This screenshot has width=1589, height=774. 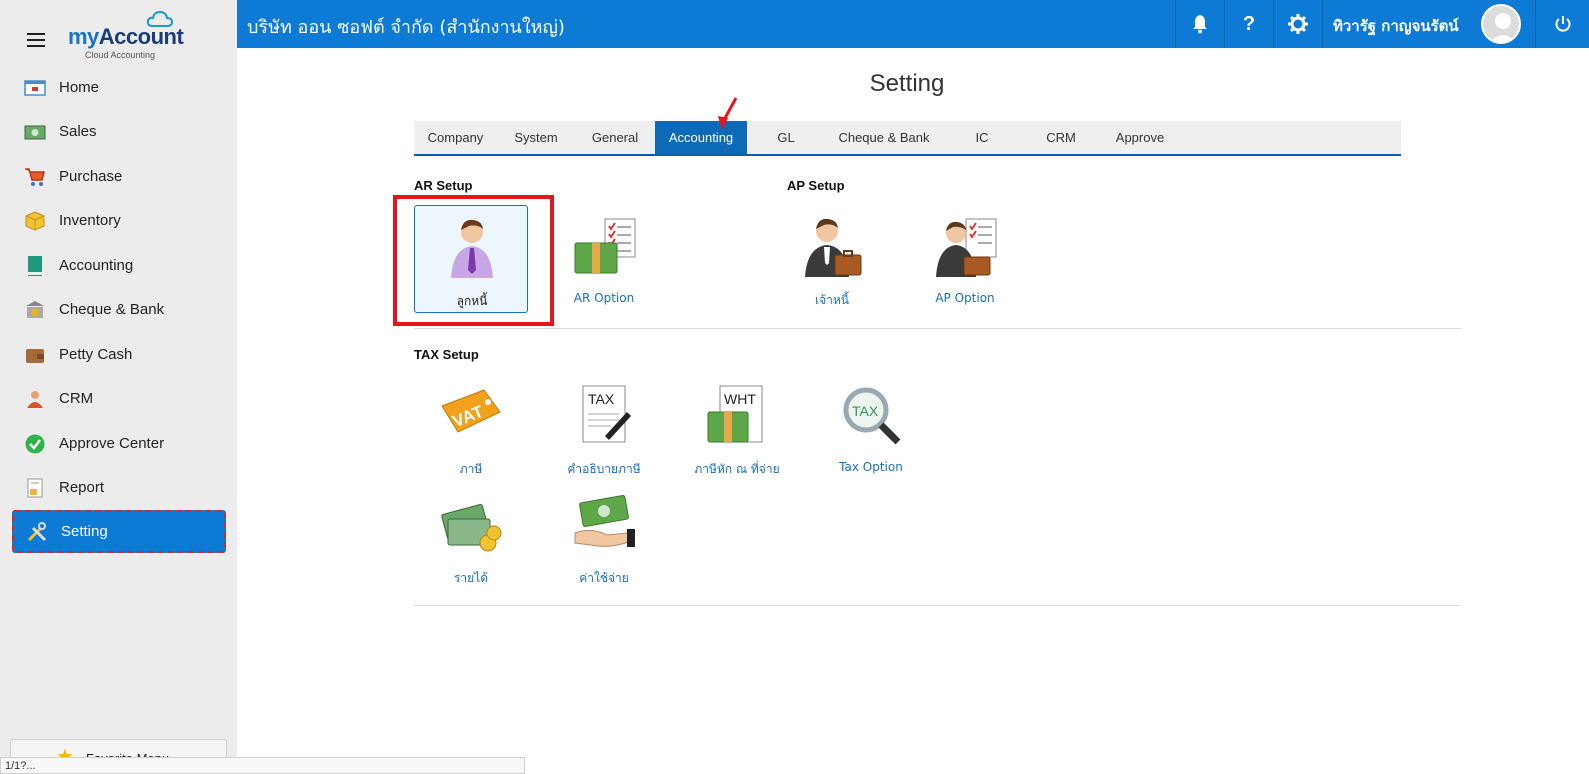 I want to click on settings-button, so click(x=1297, y=24).